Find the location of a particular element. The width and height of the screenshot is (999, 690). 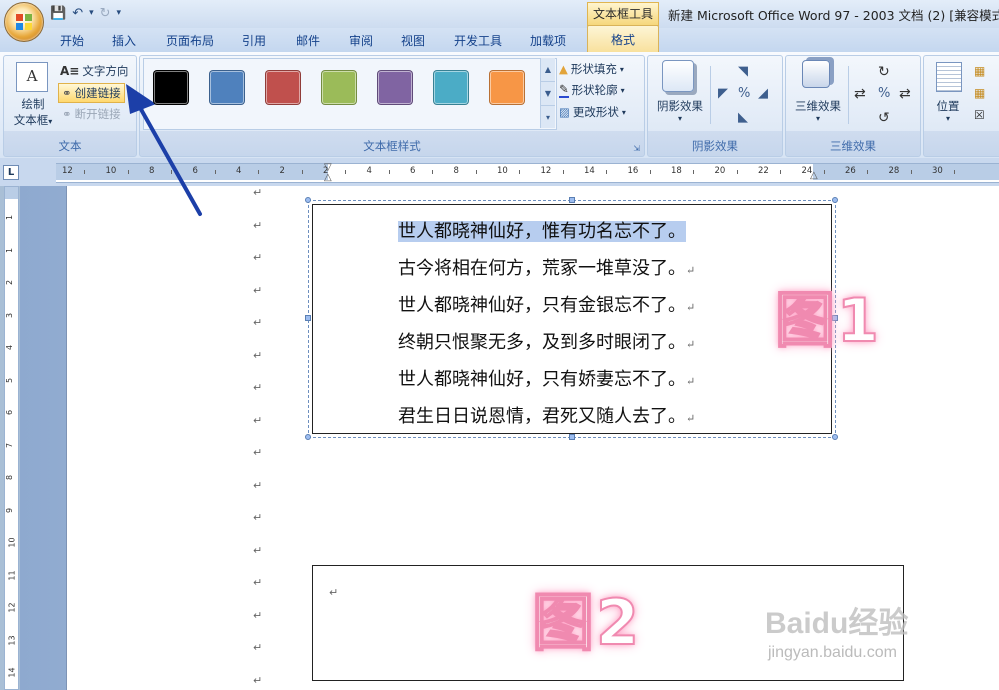

shadow-effects-button: 阴影效果 ▾ is located at coordinates (680, 110).